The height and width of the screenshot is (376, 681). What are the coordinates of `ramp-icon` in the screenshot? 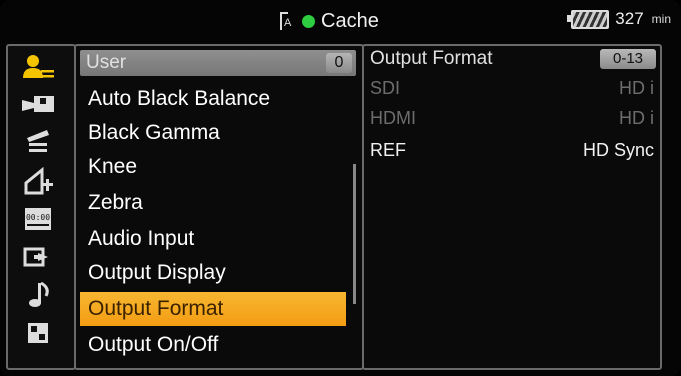 It's located at (38, 181).